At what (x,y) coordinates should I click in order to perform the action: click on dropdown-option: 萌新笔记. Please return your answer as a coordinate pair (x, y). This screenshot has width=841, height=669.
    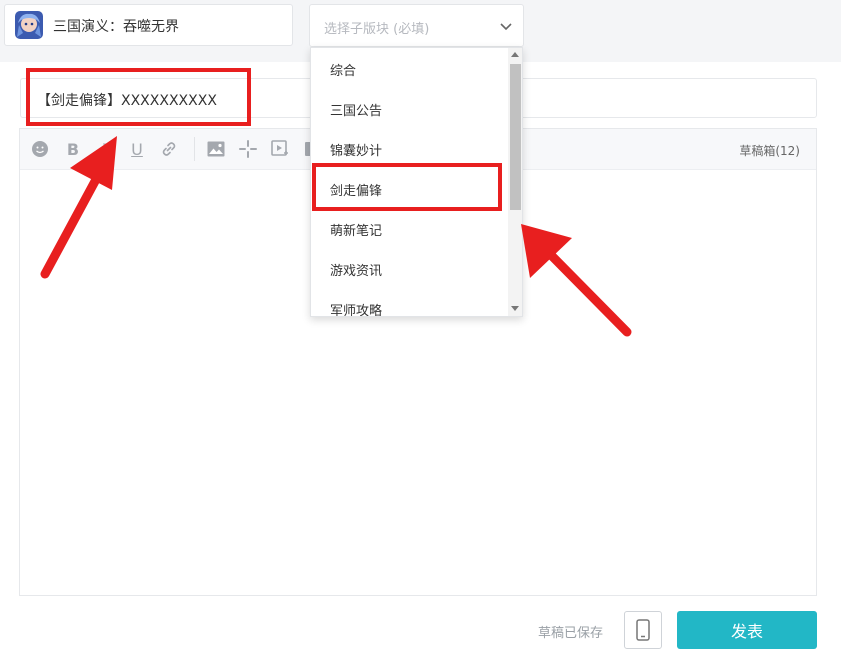
    Looking at the image, I should click on (356, 229).